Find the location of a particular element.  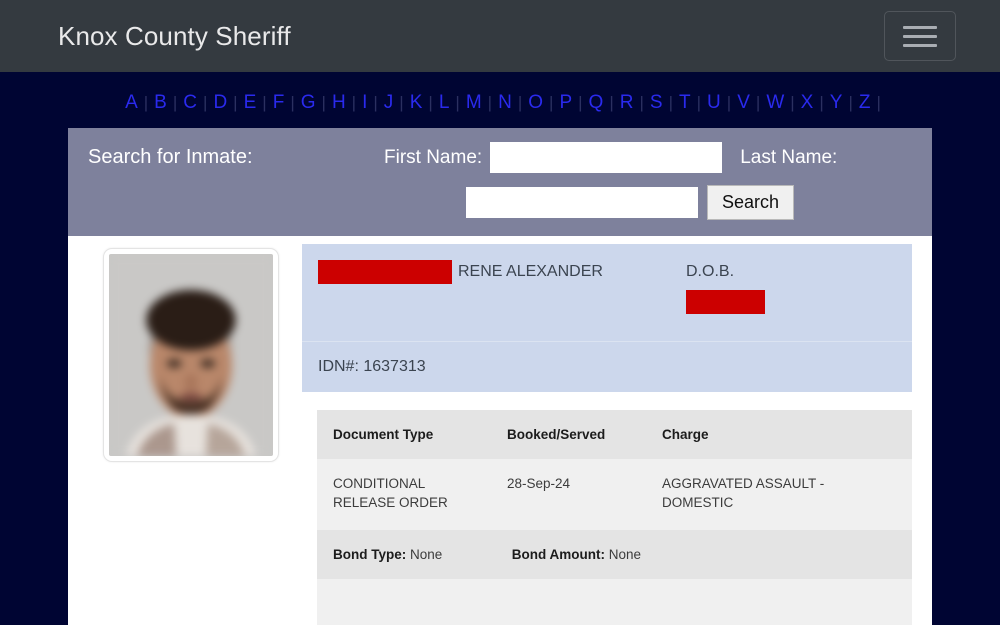

dob-block: D.O.B. is located at coordinates (791, 289).